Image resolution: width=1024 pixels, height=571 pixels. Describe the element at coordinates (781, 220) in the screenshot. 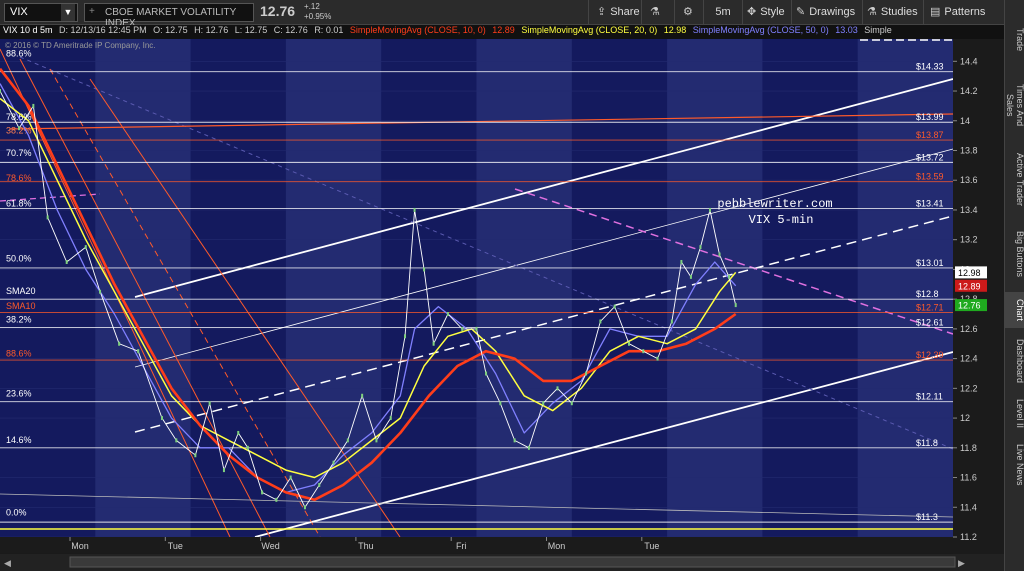

I see `watermark-line-2: VIX 5-min` at that location.